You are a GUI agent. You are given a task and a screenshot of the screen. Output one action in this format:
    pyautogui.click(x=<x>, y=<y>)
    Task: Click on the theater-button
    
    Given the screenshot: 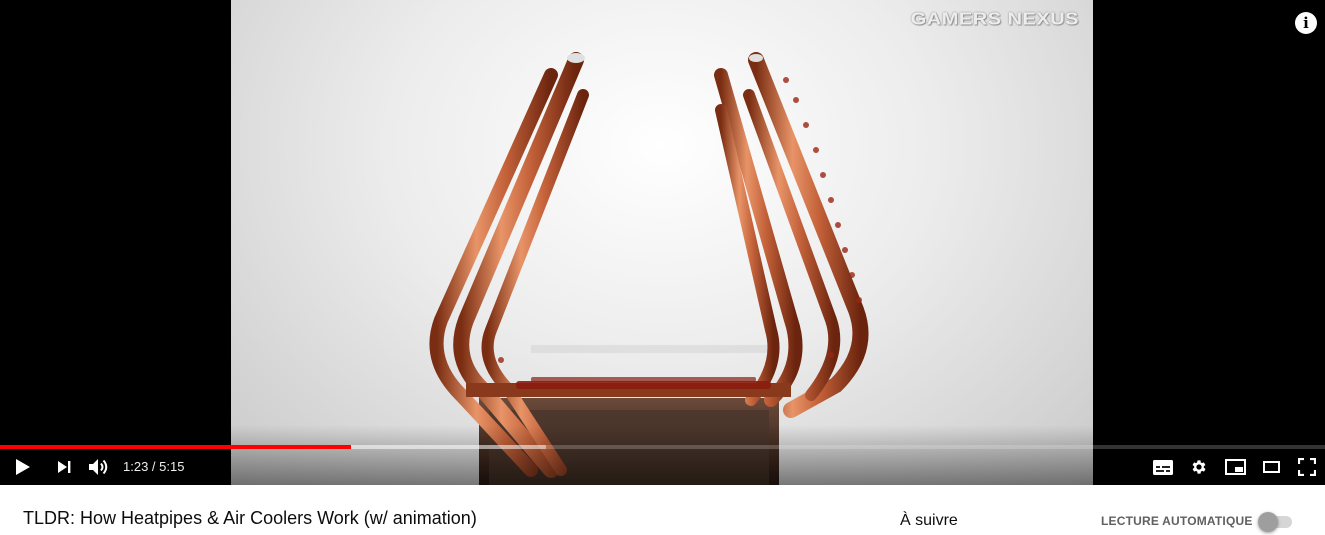 What is the action you would take?
    pyautogui.click(x=1271, y=467)
    